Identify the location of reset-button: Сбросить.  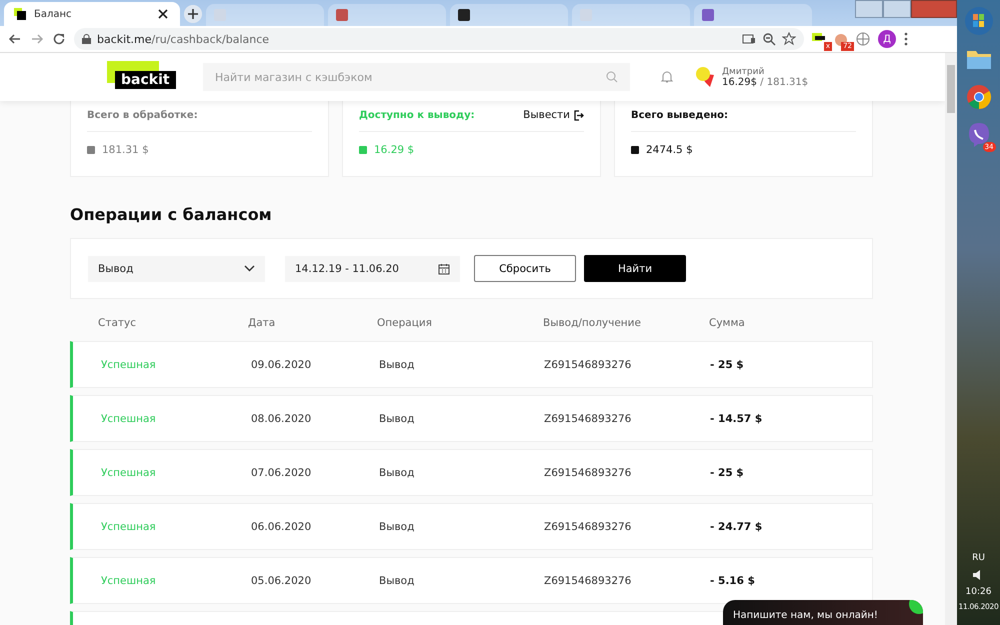
(525, 268).